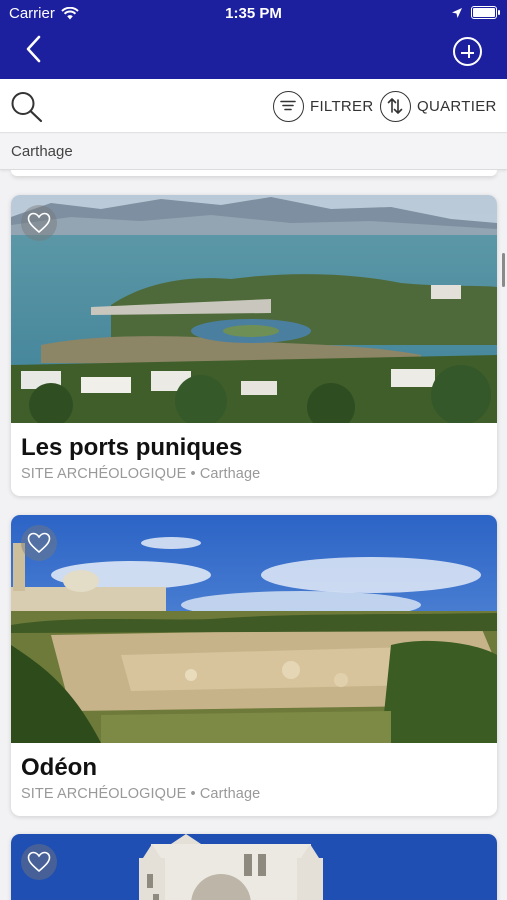  I want to click on filter-icon, so click(288, 106).